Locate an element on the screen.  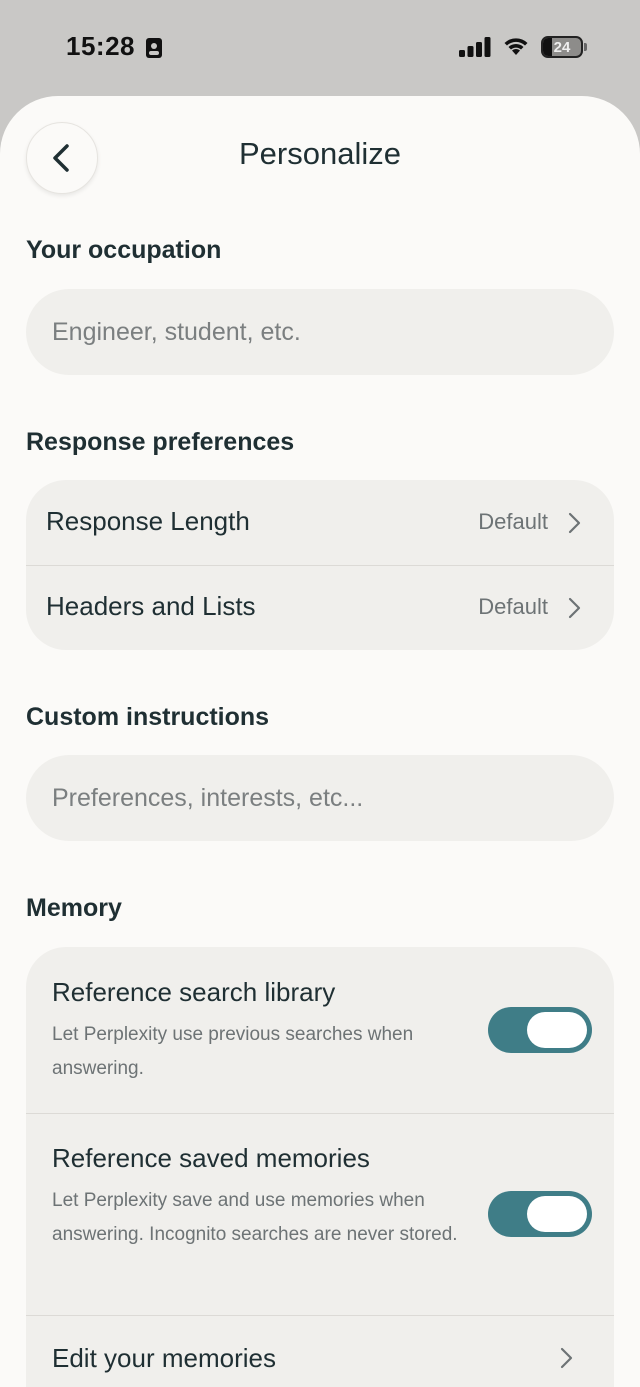
wifi-icon is located at coordinates (516, 46).